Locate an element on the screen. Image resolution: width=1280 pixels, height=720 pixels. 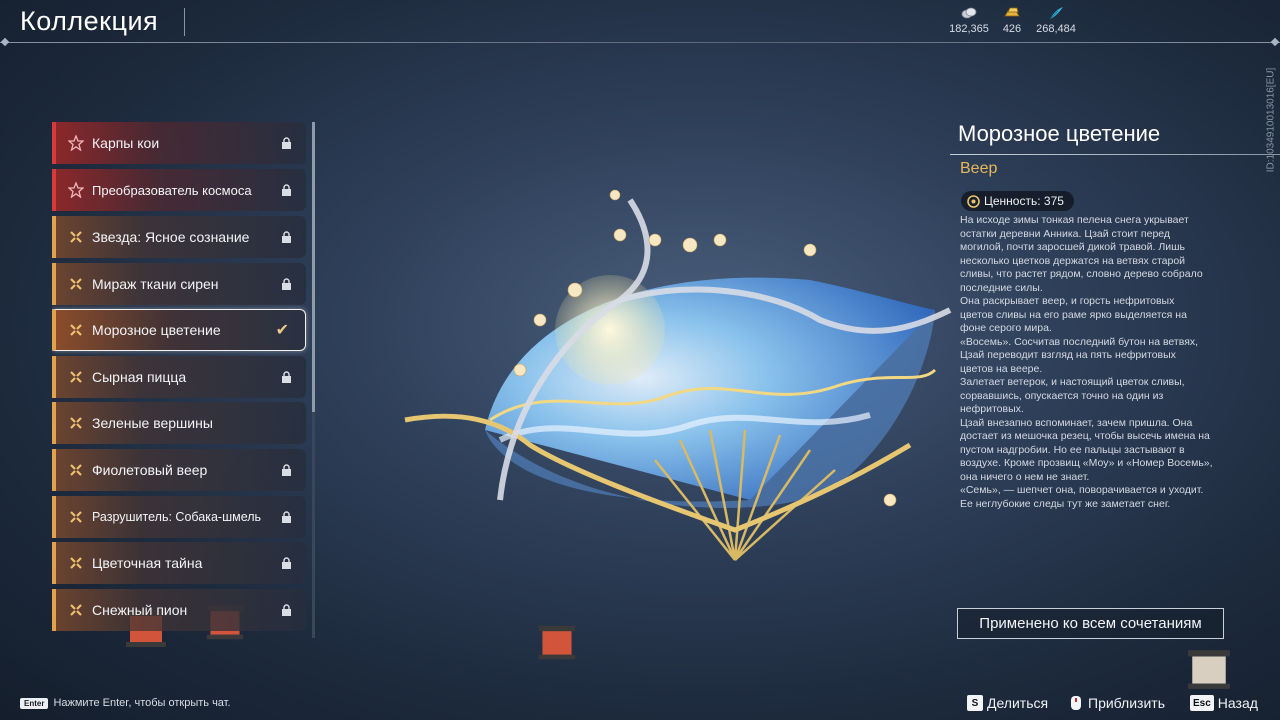
value-badge: Ценность: 375 is located at coordinates (1017, 201).